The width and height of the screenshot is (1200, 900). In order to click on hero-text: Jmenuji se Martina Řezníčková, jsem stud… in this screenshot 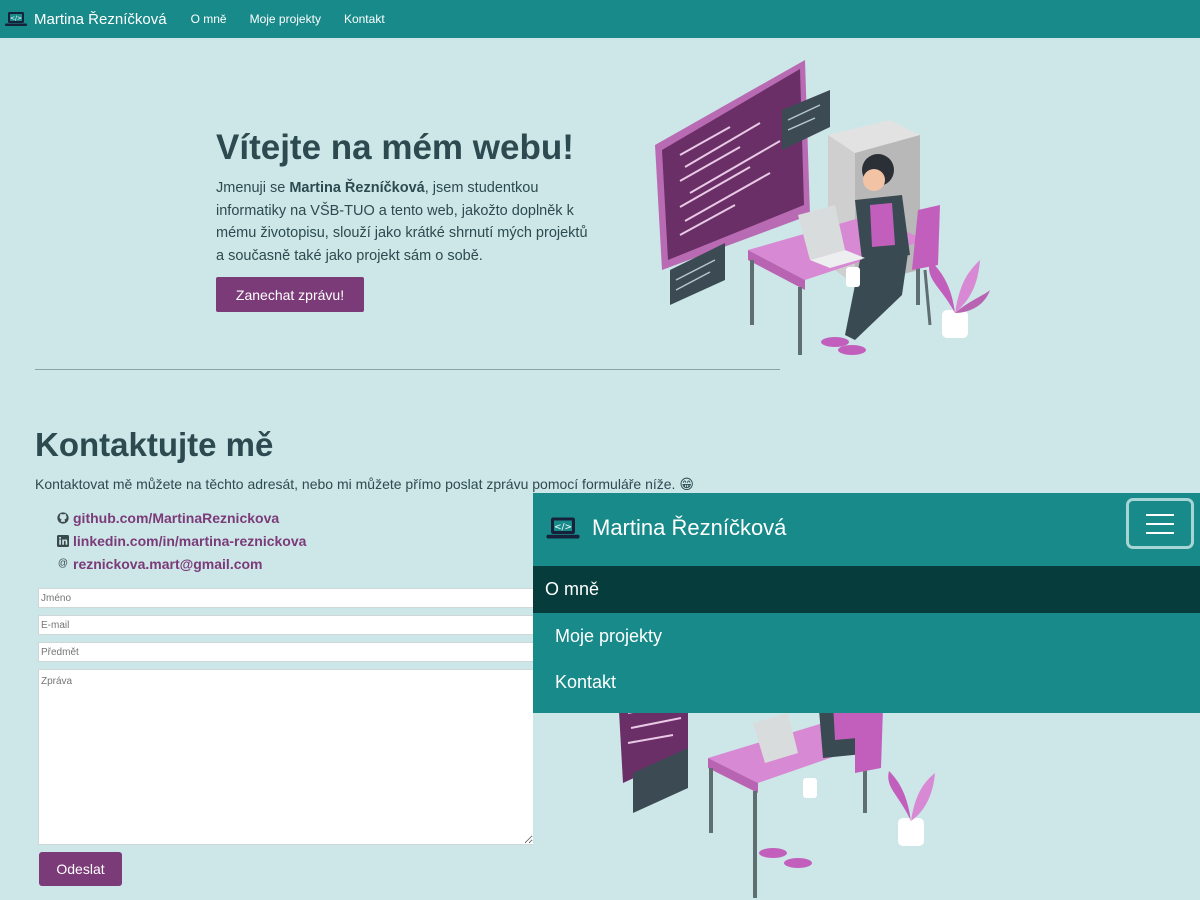, I will do `click(406, 222)`.